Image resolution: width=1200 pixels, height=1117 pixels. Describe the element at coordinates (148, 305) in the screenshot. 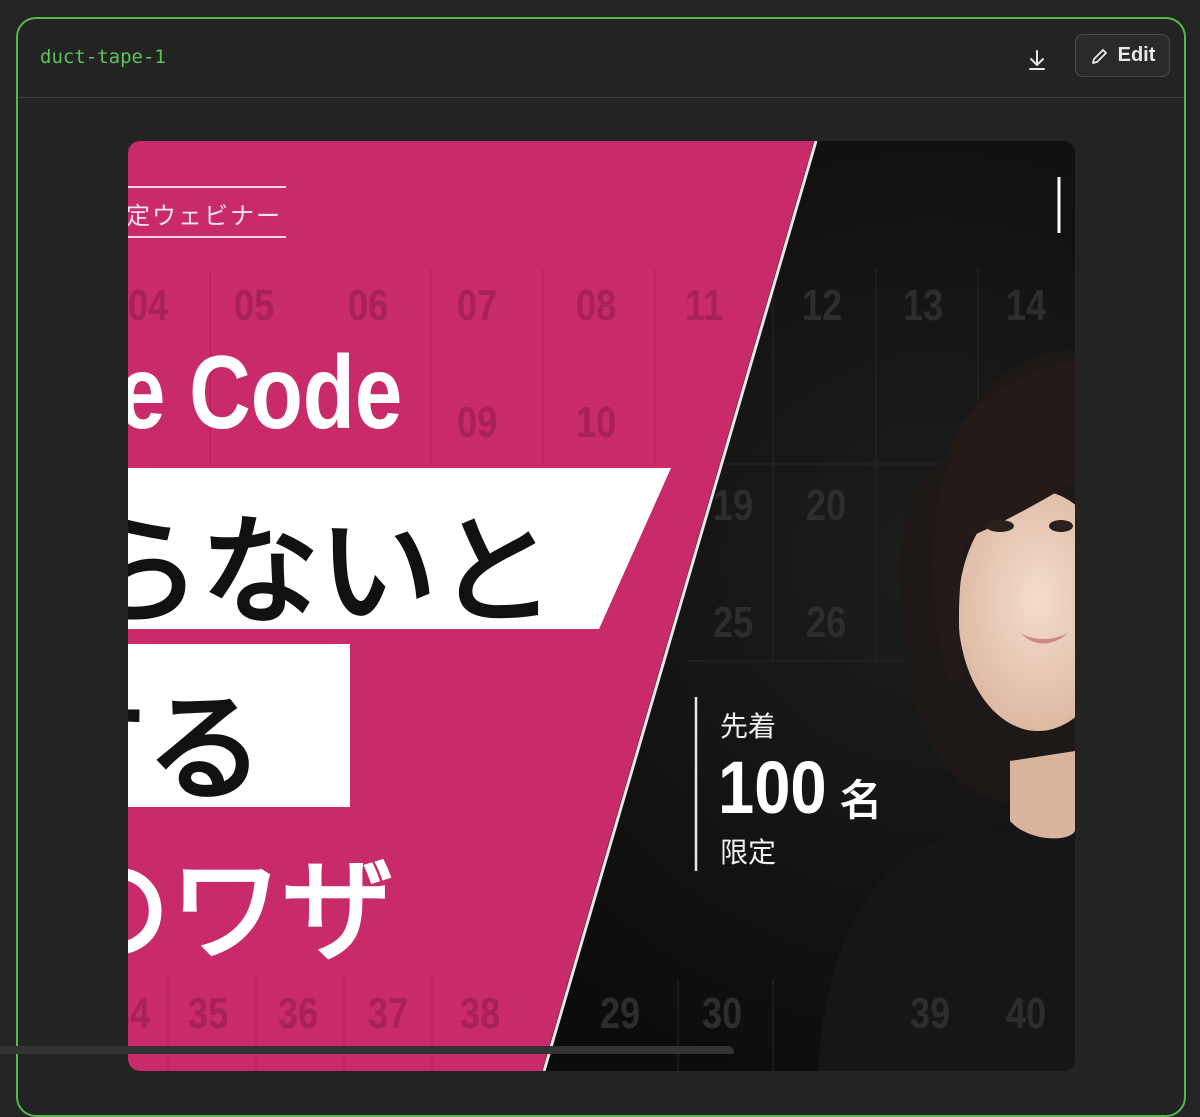

I see `cal-04: 04` at that location.